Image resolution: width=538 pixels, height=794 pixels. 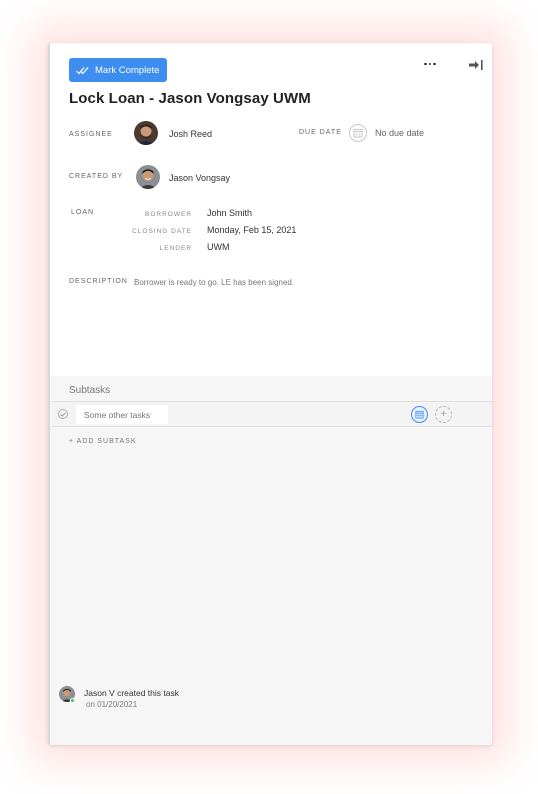 I want to click on borrower-label: BORROWER, so click(x=168, y=214).